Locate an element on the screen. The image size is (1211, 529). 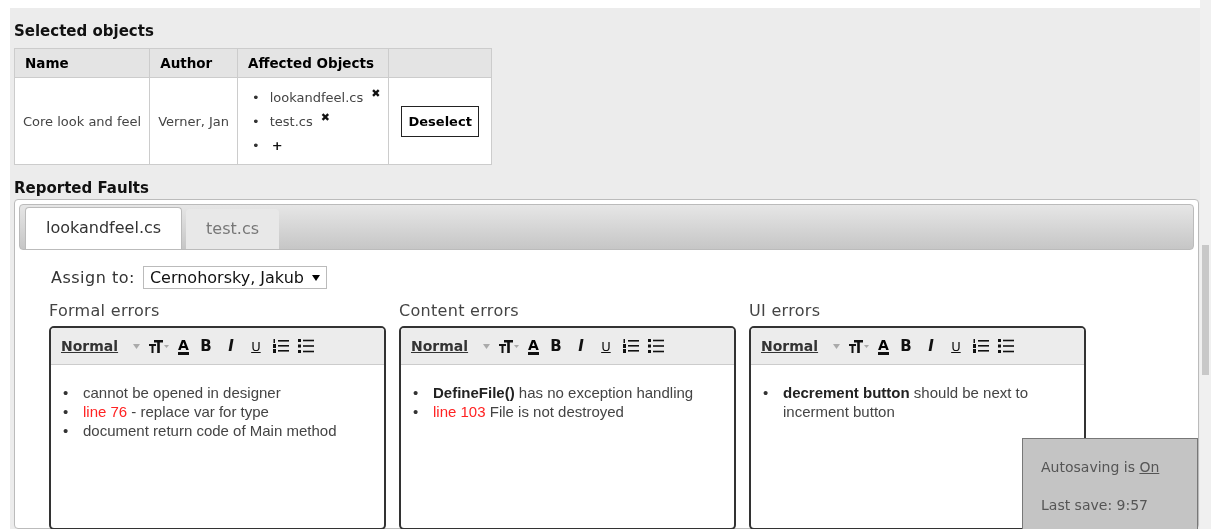
autosave-toggle-link: On is located at coordinates (1149, 467).